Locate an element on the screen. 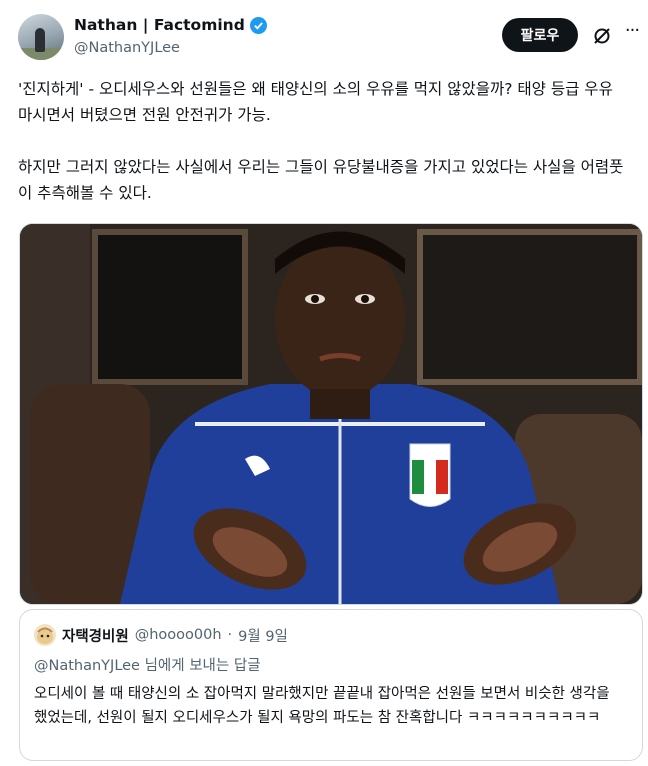 Image resolution: width=648 pixels, height=766 pixels. author-name-row: Nathan | Factomind is located at coordinates (170, 25).